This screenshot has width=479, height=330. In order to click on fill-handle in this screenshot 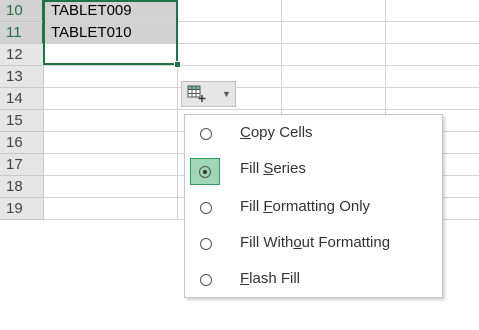, I will do `click(177, 64)`.